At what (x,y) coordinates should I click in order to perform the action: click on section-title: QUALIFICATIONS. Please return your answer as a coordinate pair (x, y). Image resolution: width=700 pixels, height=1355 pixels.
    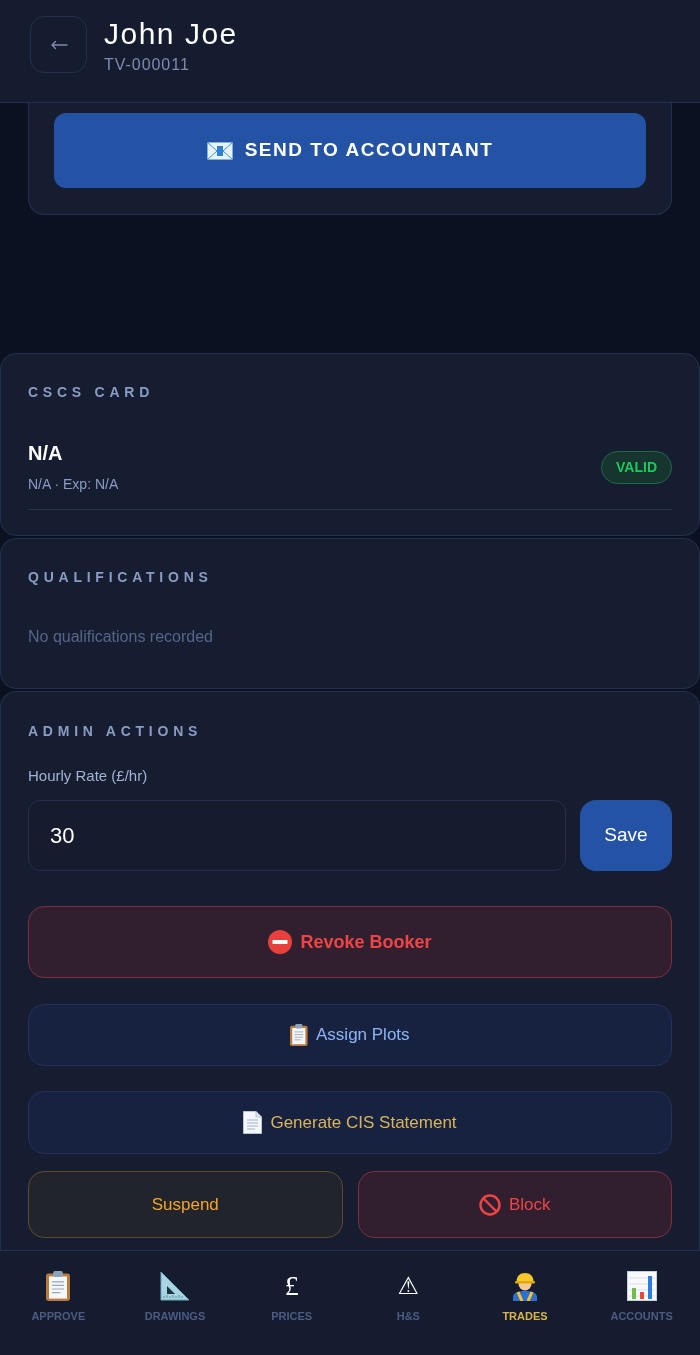
    Looking at the image, I should click on (121, 577).